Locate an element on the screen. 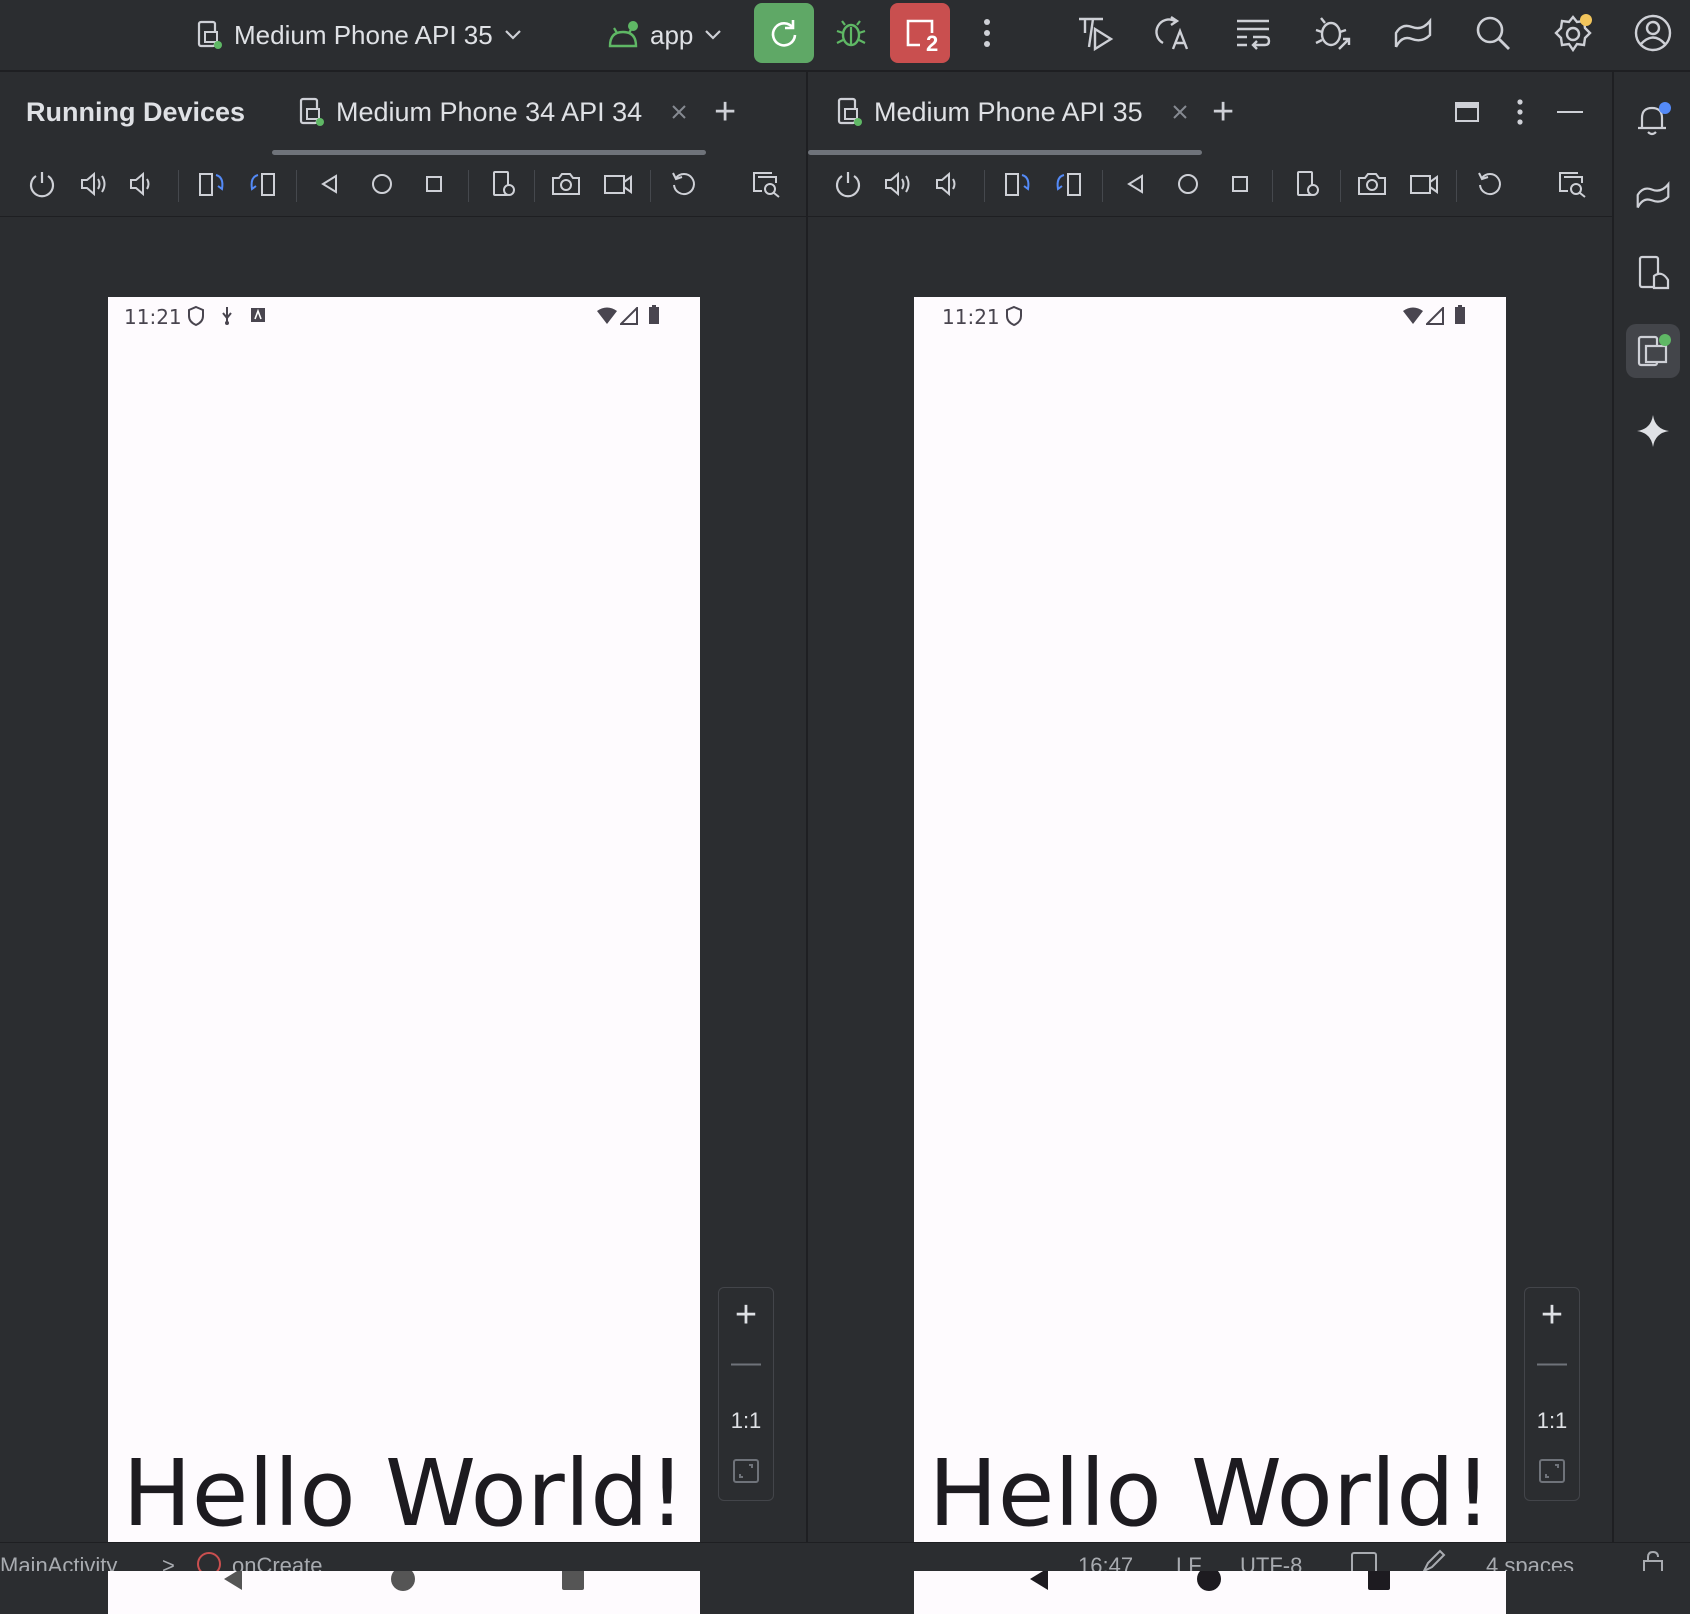 This screenshot has width=1690, height=1614. device-manager-button is located at coordinates (1653, 273).